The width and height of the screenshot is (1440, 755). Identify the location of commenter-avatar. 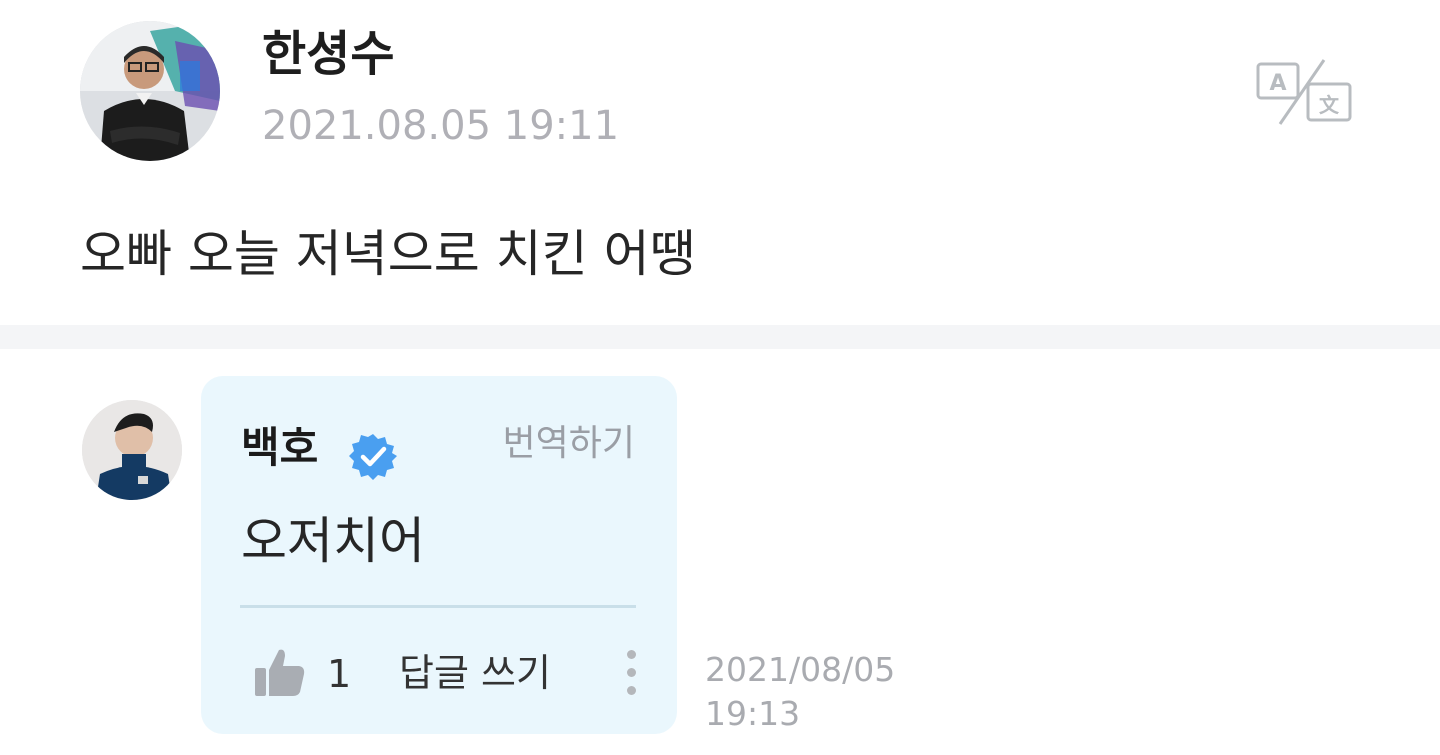
(132, 450).